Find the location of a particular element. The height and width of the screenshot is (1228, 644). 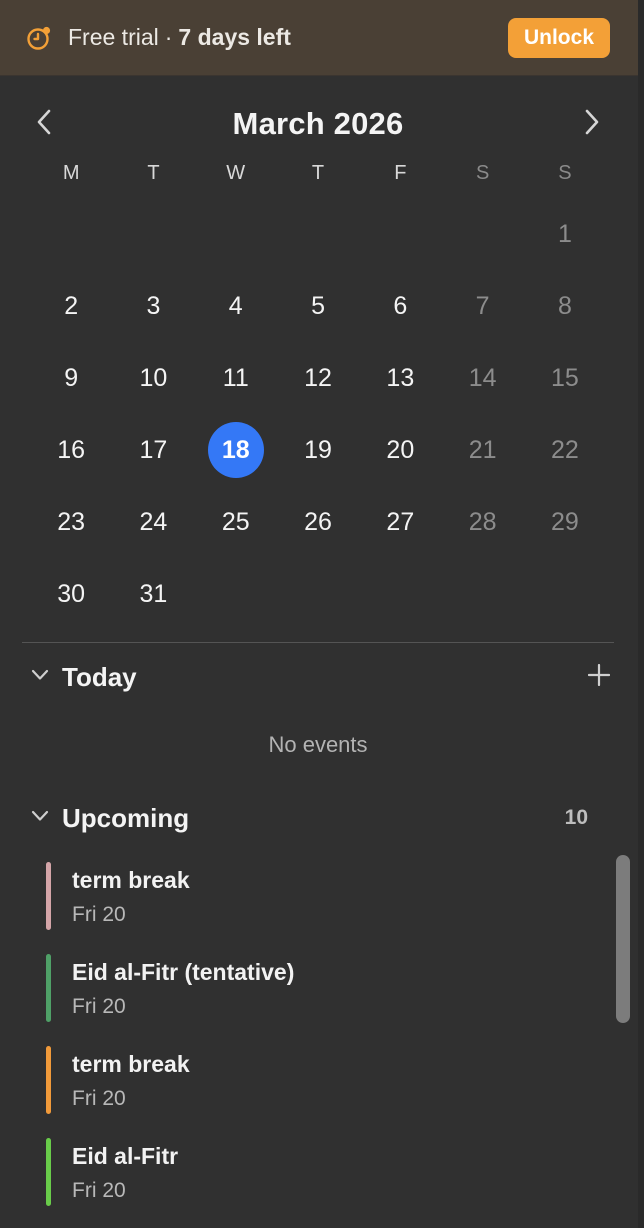

day-number: 2 is located at coordinates (71, 305).